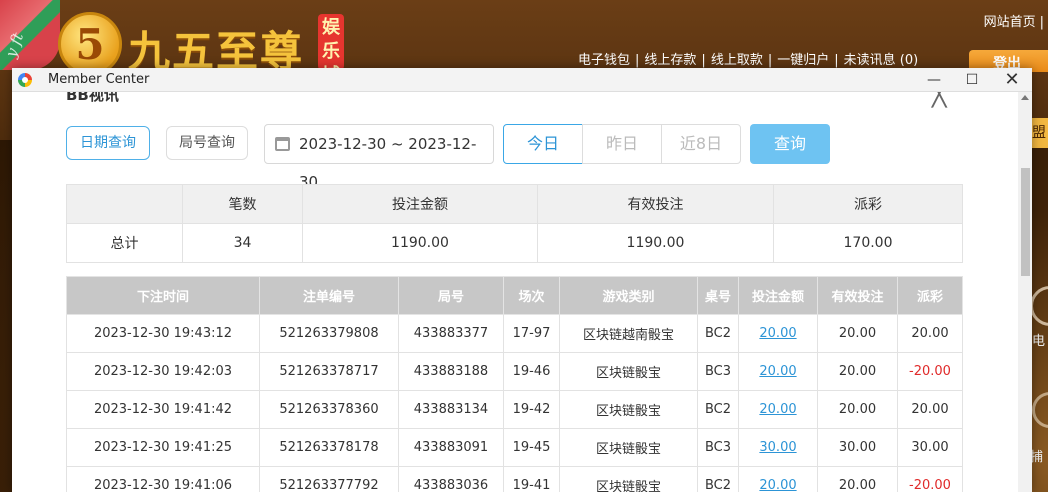  Describe the element at coordinates (1010, 22) in the screenshot. I see `home-link: 网站首页` at that location.